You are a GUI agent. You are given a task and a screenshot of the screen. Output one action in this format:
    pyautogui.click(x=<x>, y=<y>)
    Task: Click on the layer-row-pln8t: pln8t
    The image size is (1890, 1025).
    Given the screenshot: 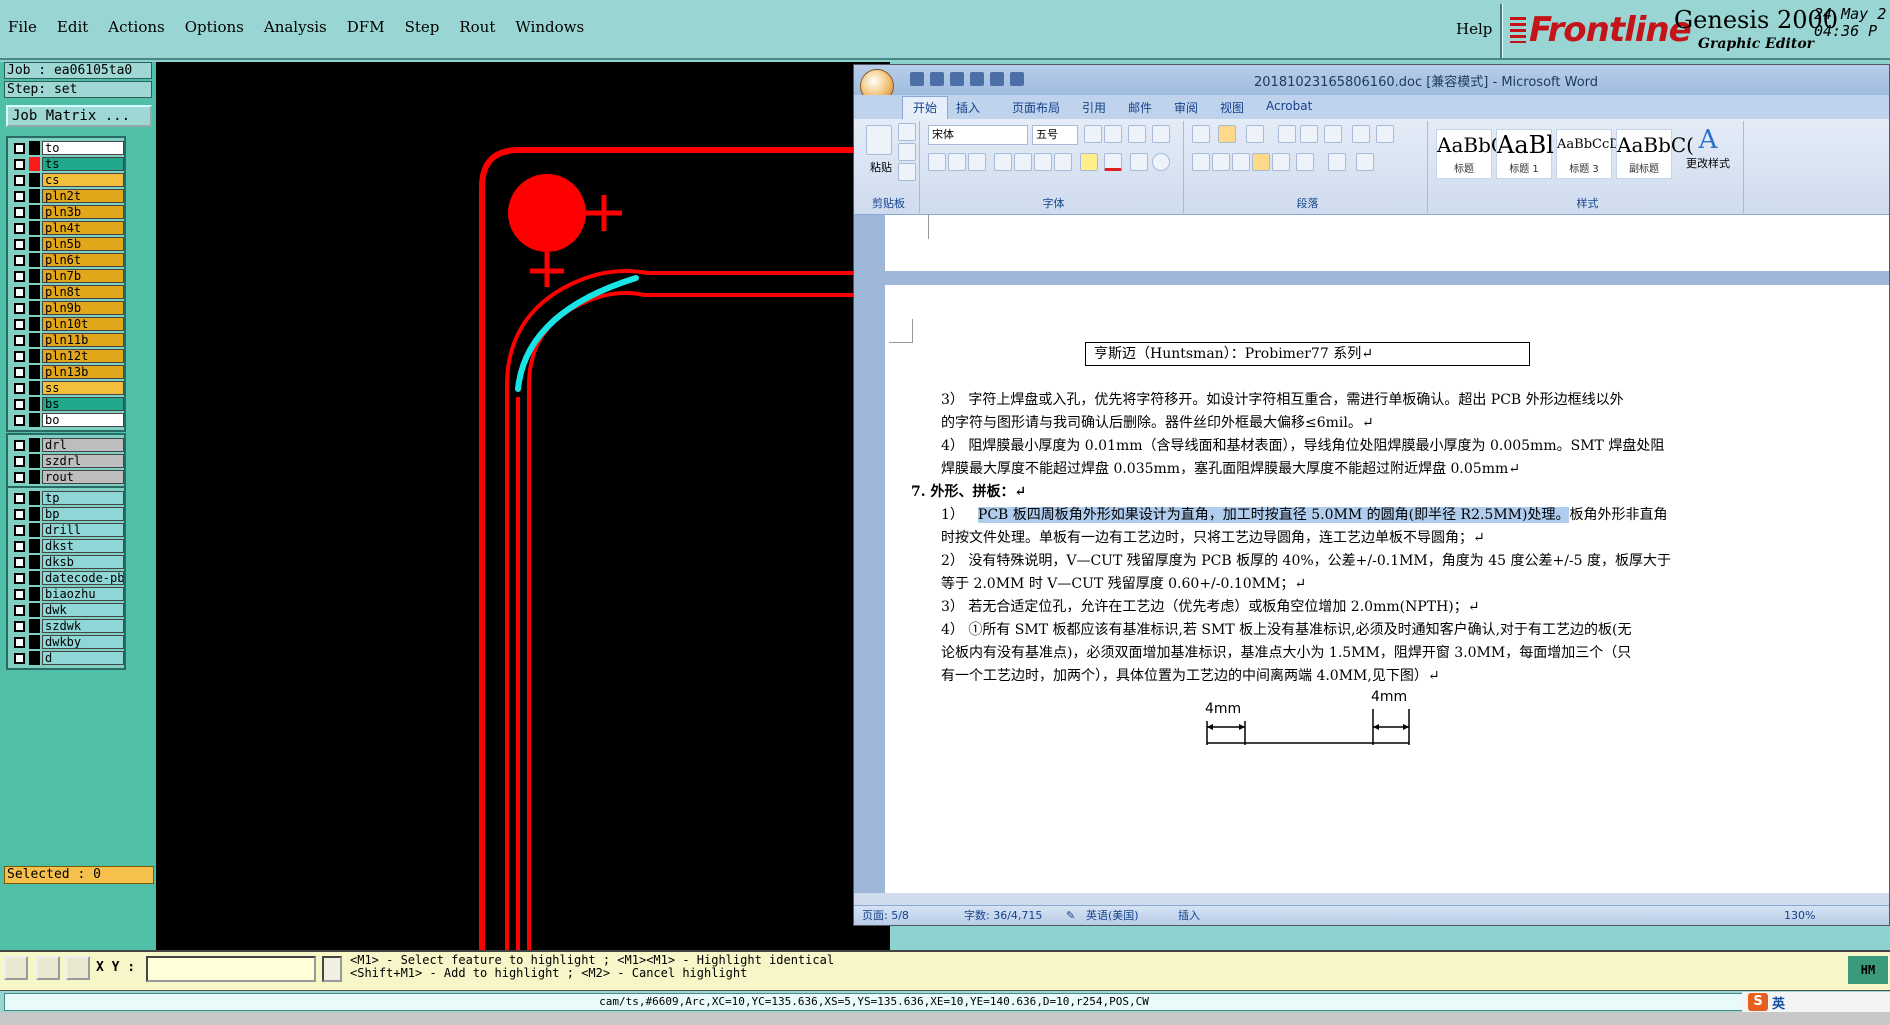 What is the action you would take?
    pyautogui.click(x=67, y=292)
    